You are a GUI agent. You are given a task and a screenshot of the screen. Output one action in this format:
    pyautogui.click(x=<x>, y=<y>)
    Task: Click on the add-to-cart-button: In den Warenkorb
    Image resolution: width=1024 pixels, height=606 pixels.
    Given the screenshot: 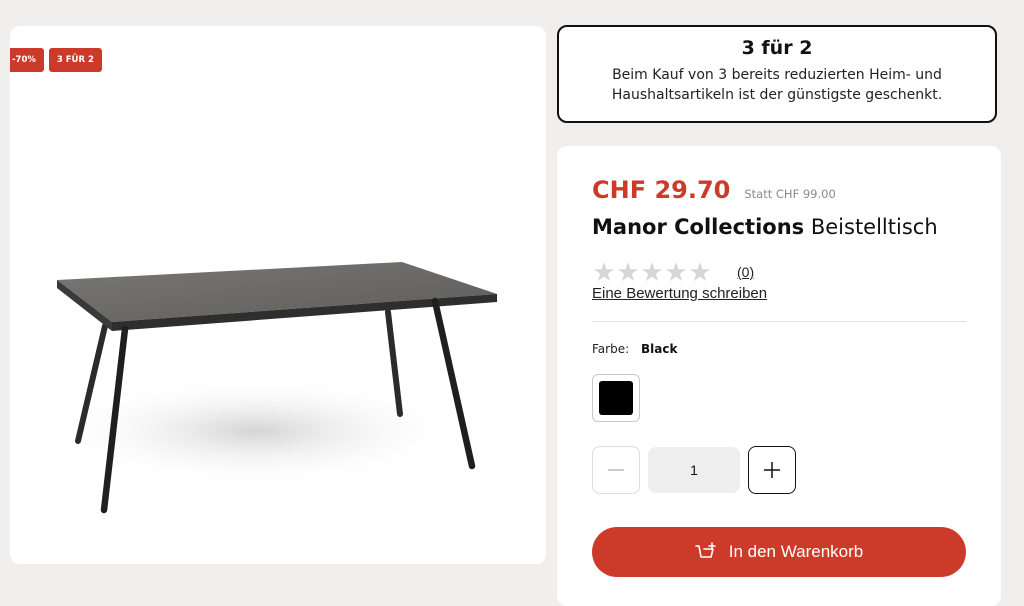 What is the action you would take?
    pyautogui.click(x=779, y=552)
    